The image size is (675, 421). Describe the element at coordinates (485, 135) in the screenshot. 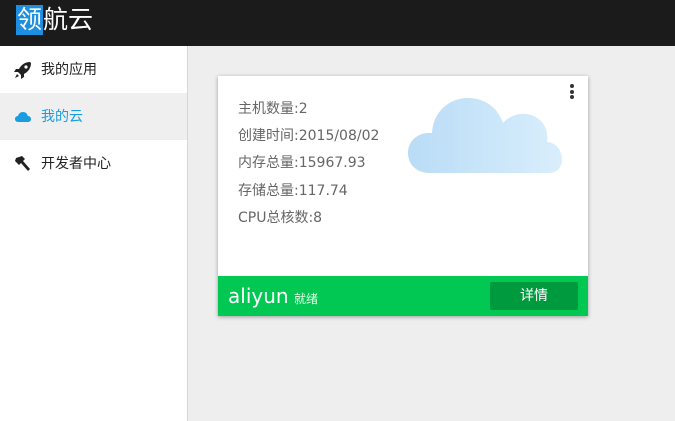

I see `cloud-illustration` at that location.